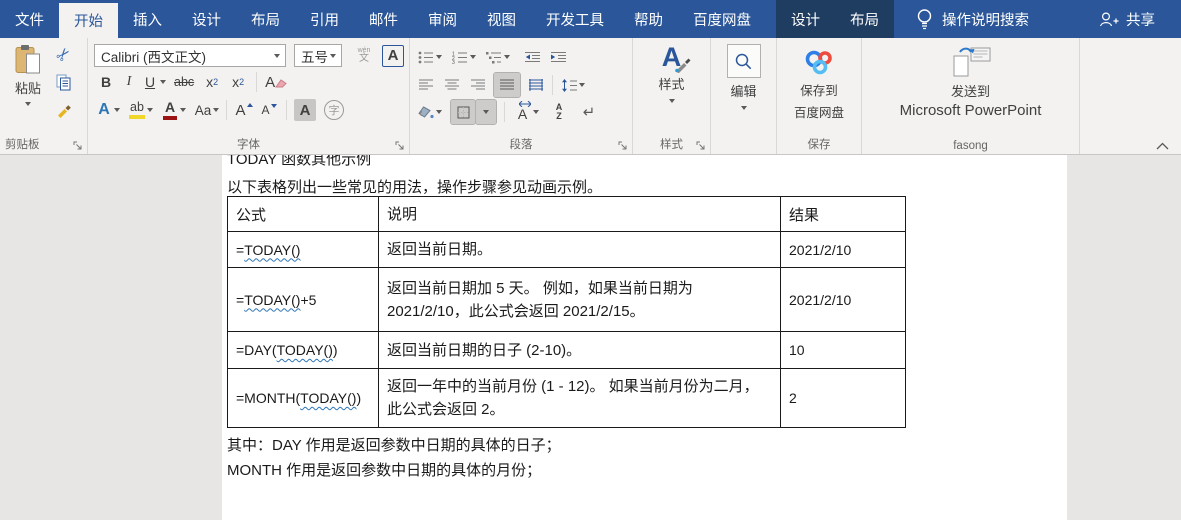  Describe the element at coordinates (569, 85) in the screenshot. I see `line-spacing-button` at that location.